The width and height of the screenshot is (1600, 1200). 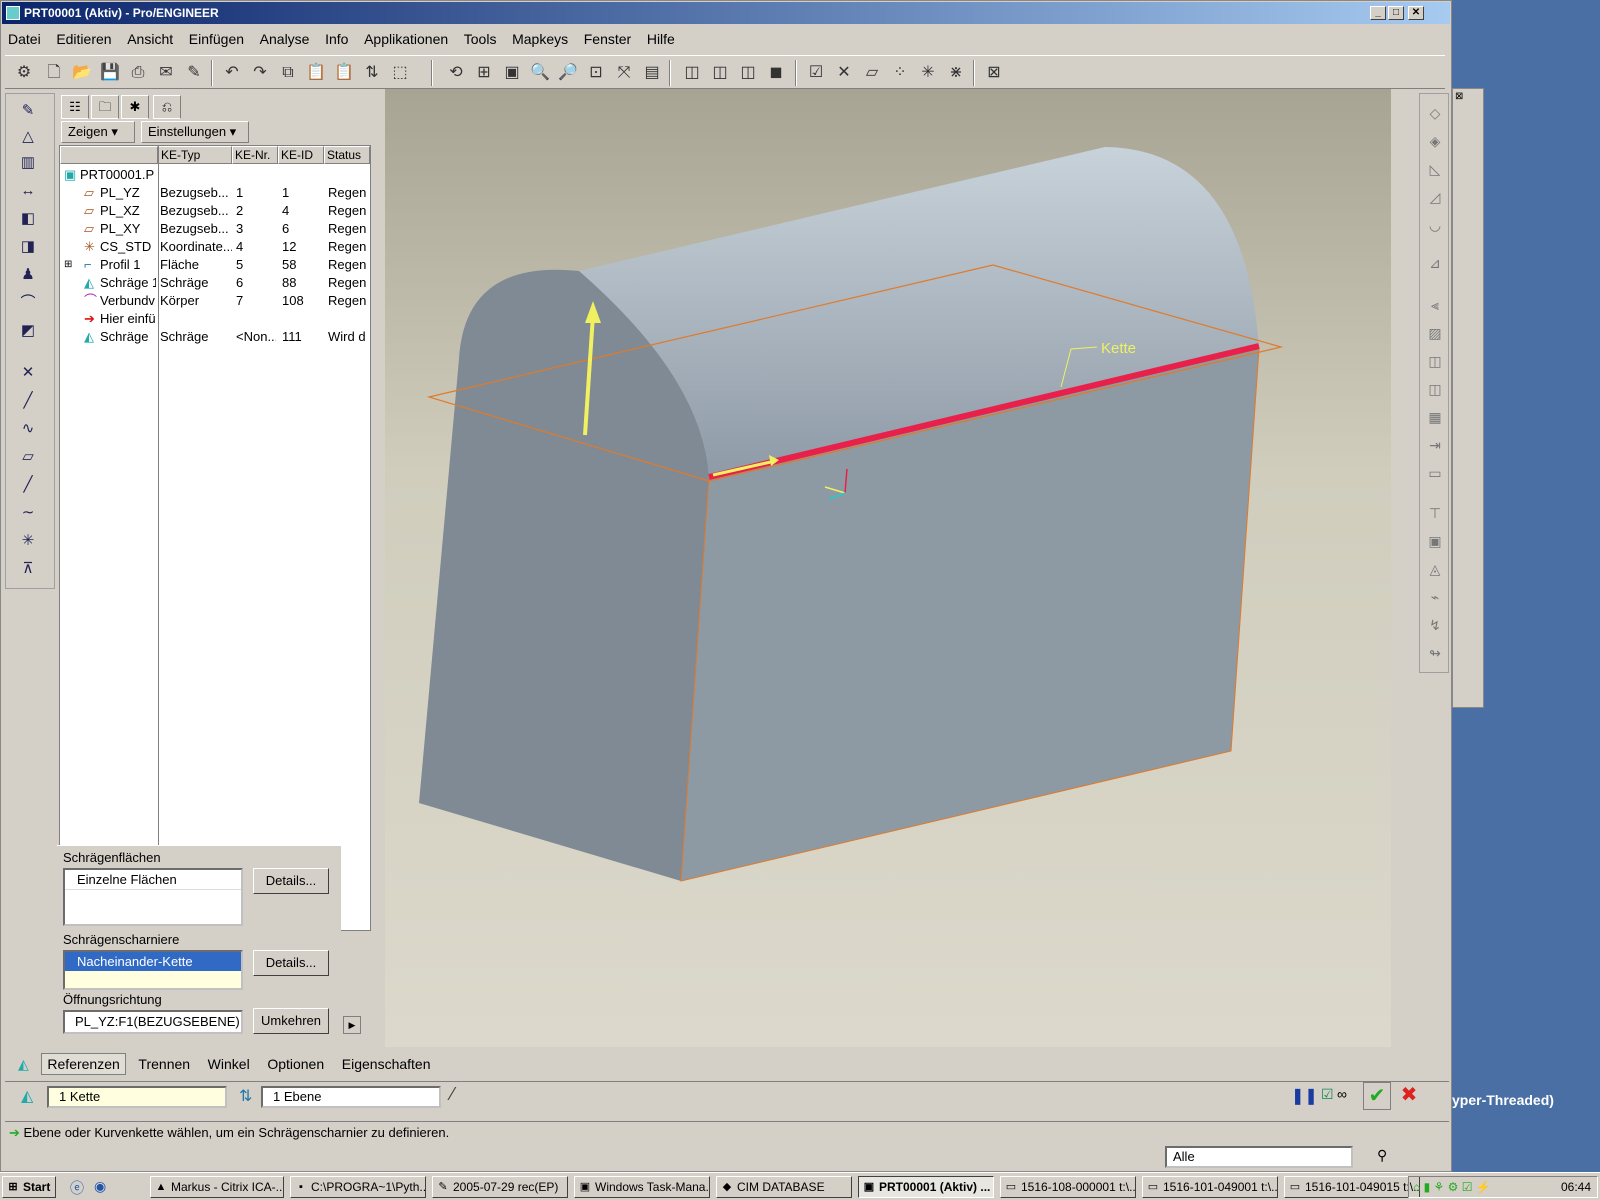 I want to click on reorient-icon: ⤧, so click(x=624, y=73).